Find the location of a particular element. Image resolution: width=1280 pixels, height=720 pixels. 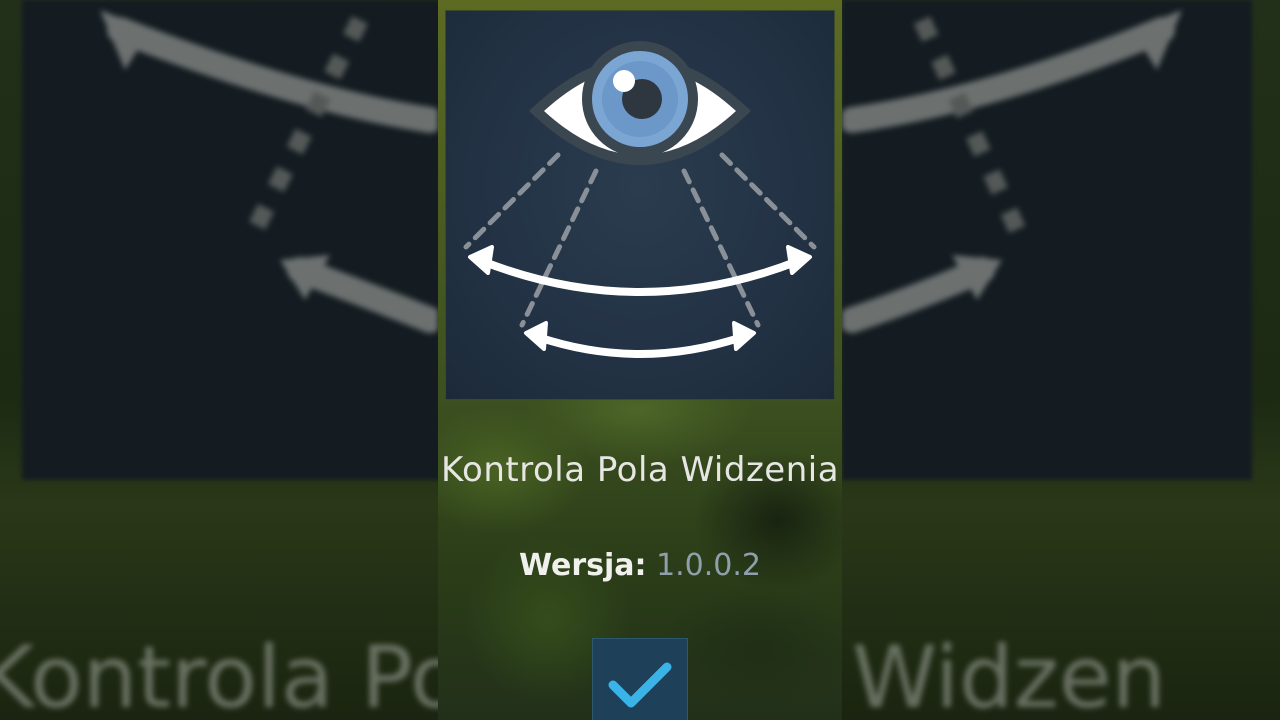

eye-field-of-view-icon is located at coordinates (640, 199).